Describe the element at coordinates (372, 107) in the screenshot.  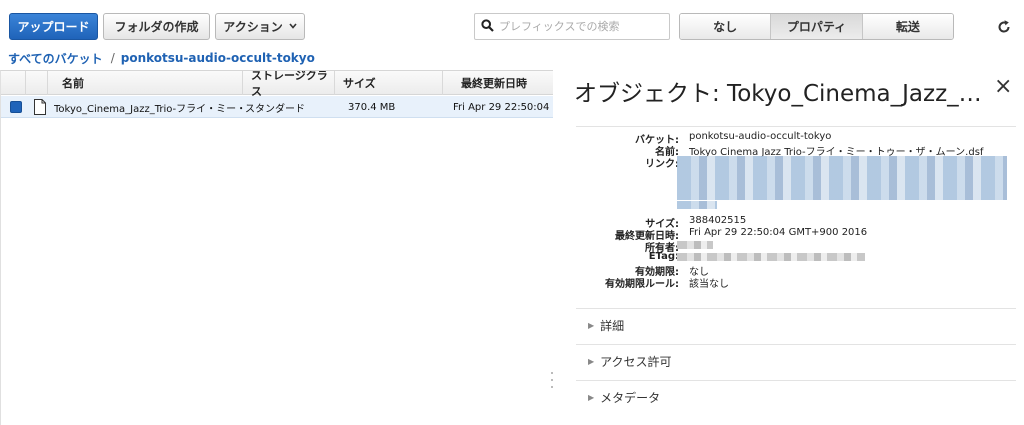
I see `row-size: 370.4 MB` at that location.